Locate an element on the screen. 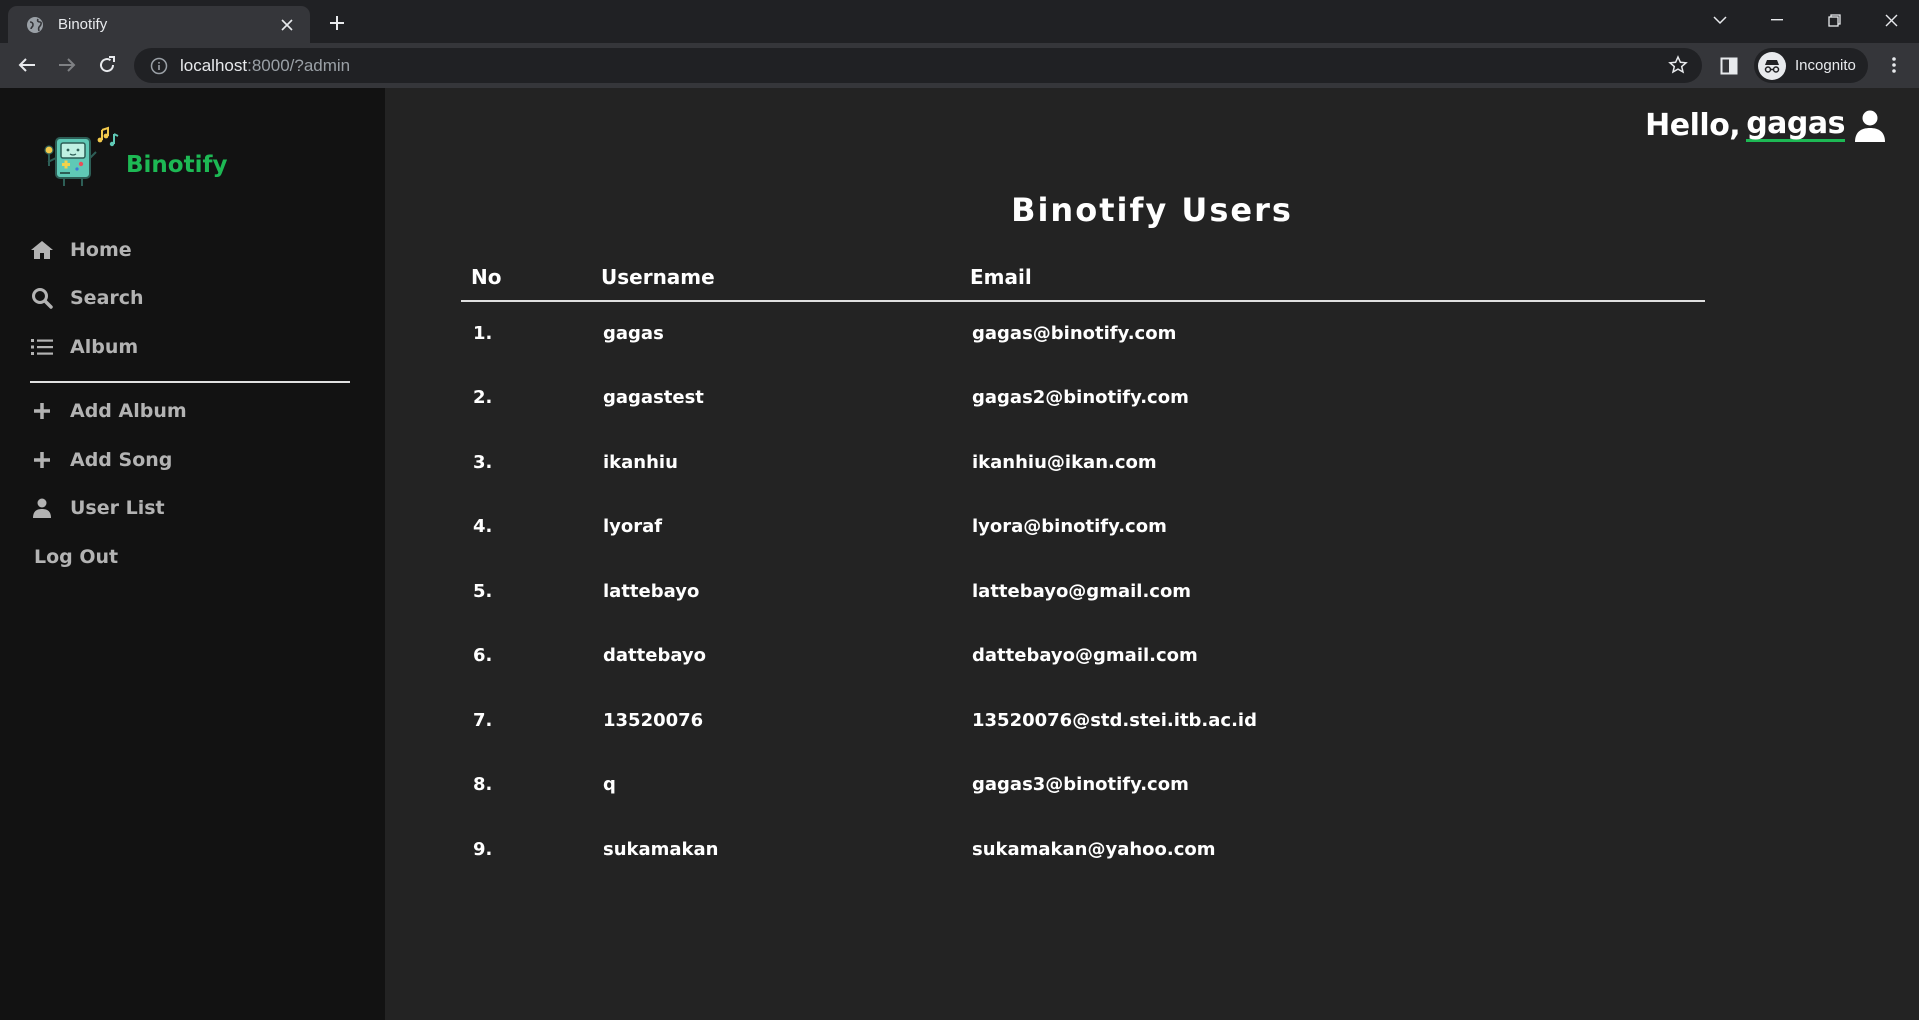 Image resolution: width=1919 pixels, height=1020 pixels. row-no: 3. is located at coordinates (483, 462).